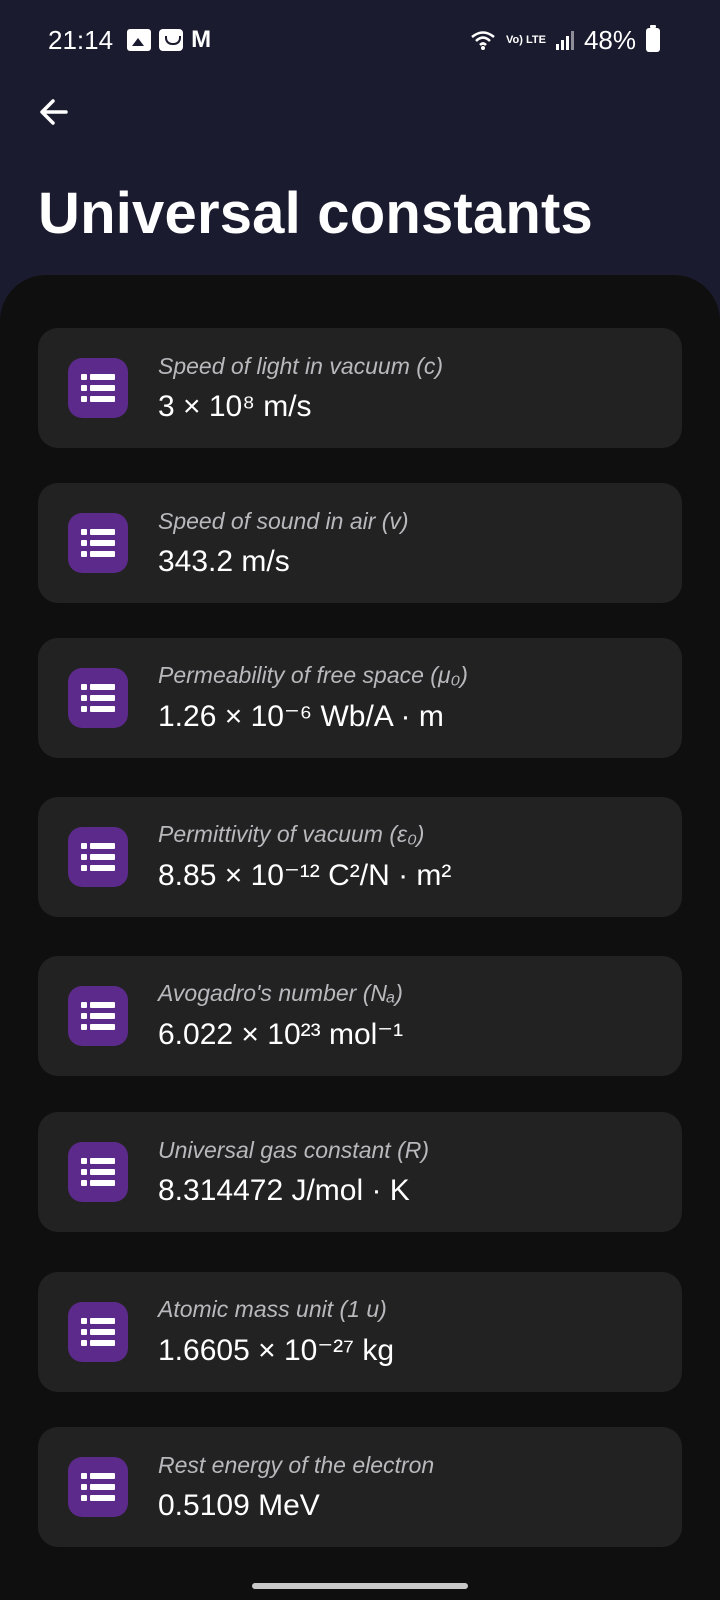  Describe the element at coordinates (305, 875) in the screenshot. I see `constant-value: 8.85 × 10⁻¹² C²/N · m²` at that location.